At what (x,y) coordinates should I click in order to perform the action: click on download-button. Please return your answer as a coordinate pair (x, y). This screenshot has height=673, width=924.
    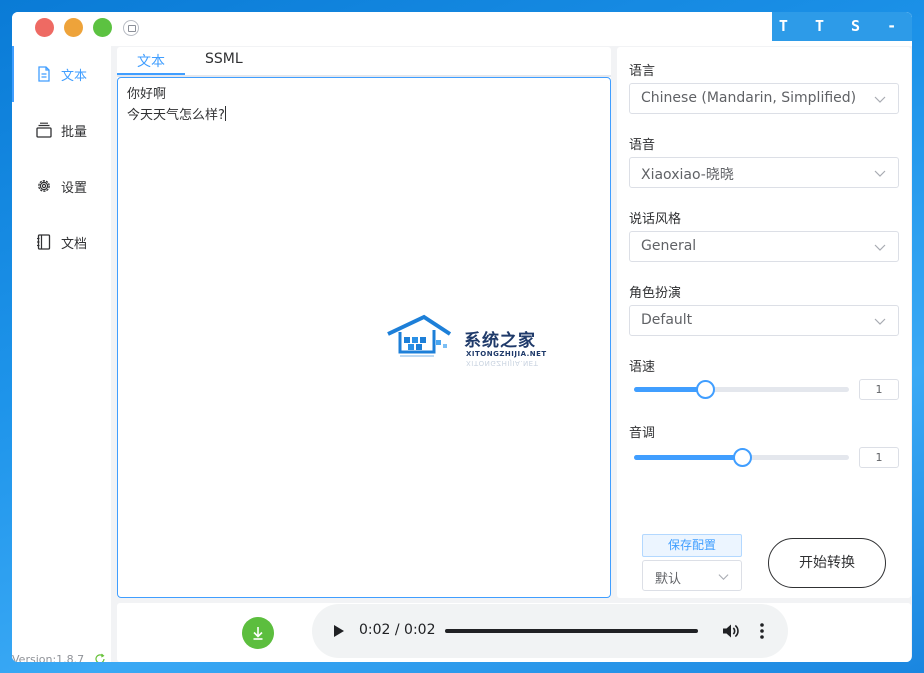
    Looking at the image, I should click on (258, 633).